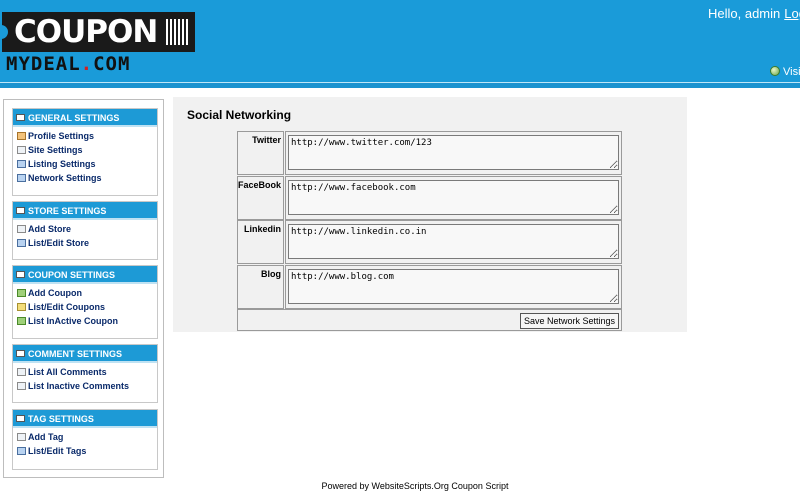  I want to click on field-label: Linkedin, so click(260, 242).